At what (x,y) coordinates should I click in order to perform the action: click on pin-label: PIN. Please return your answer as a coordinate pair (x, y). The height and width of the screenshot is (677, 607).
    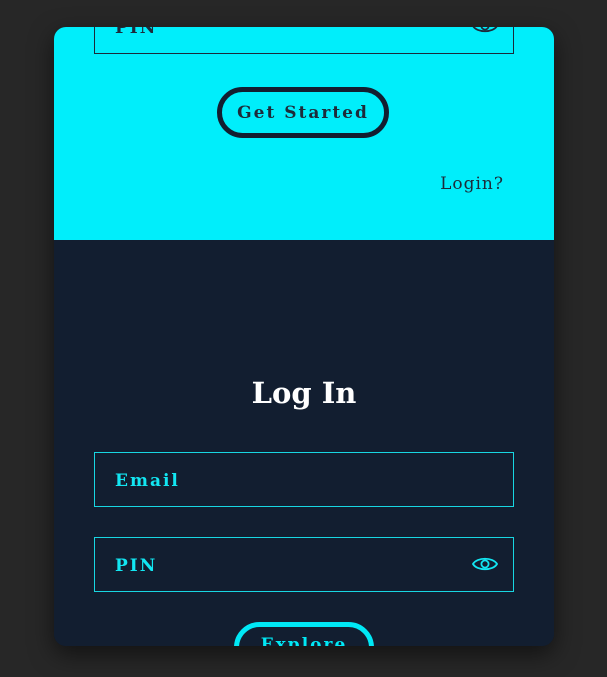
    Looking at the image, I should click on (136, 566).